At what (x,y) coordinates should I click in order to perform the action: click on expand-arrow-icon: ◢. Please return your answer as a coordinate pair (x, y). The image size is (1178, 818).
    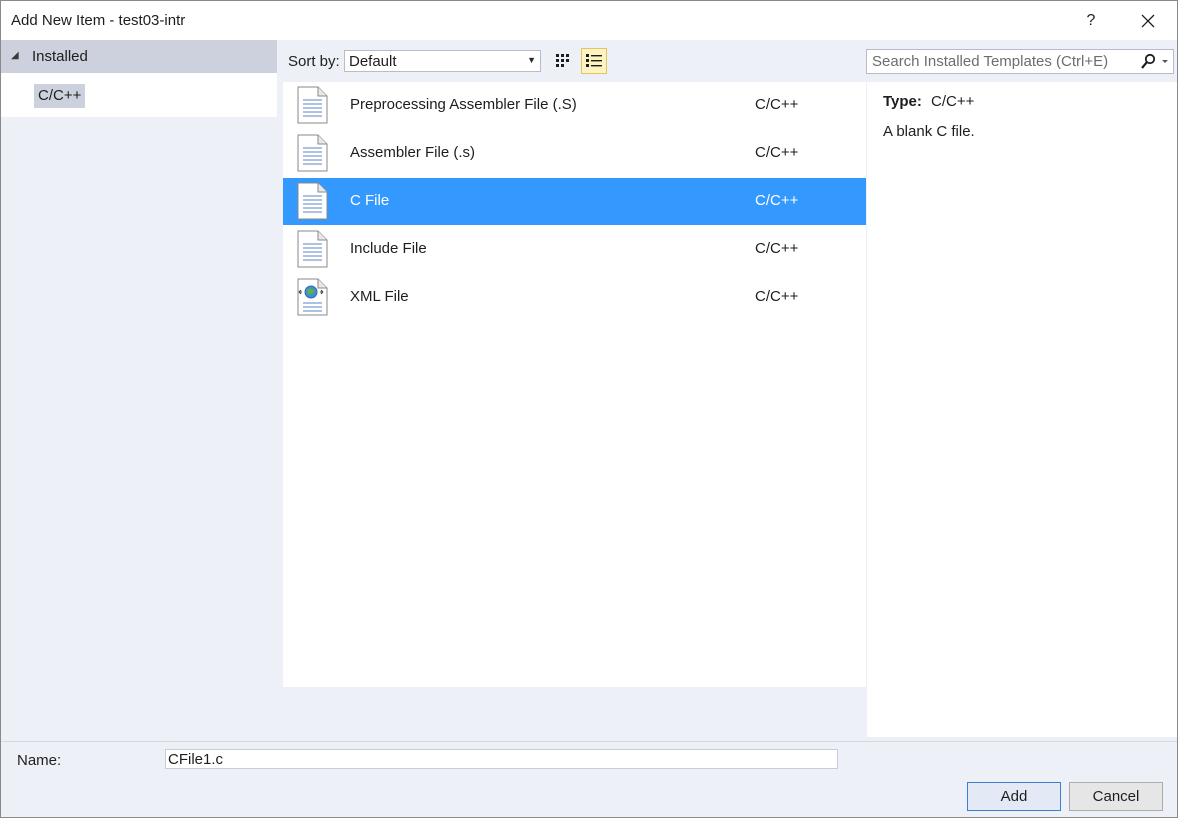
    Looking at the image, I should click on (15, 55).